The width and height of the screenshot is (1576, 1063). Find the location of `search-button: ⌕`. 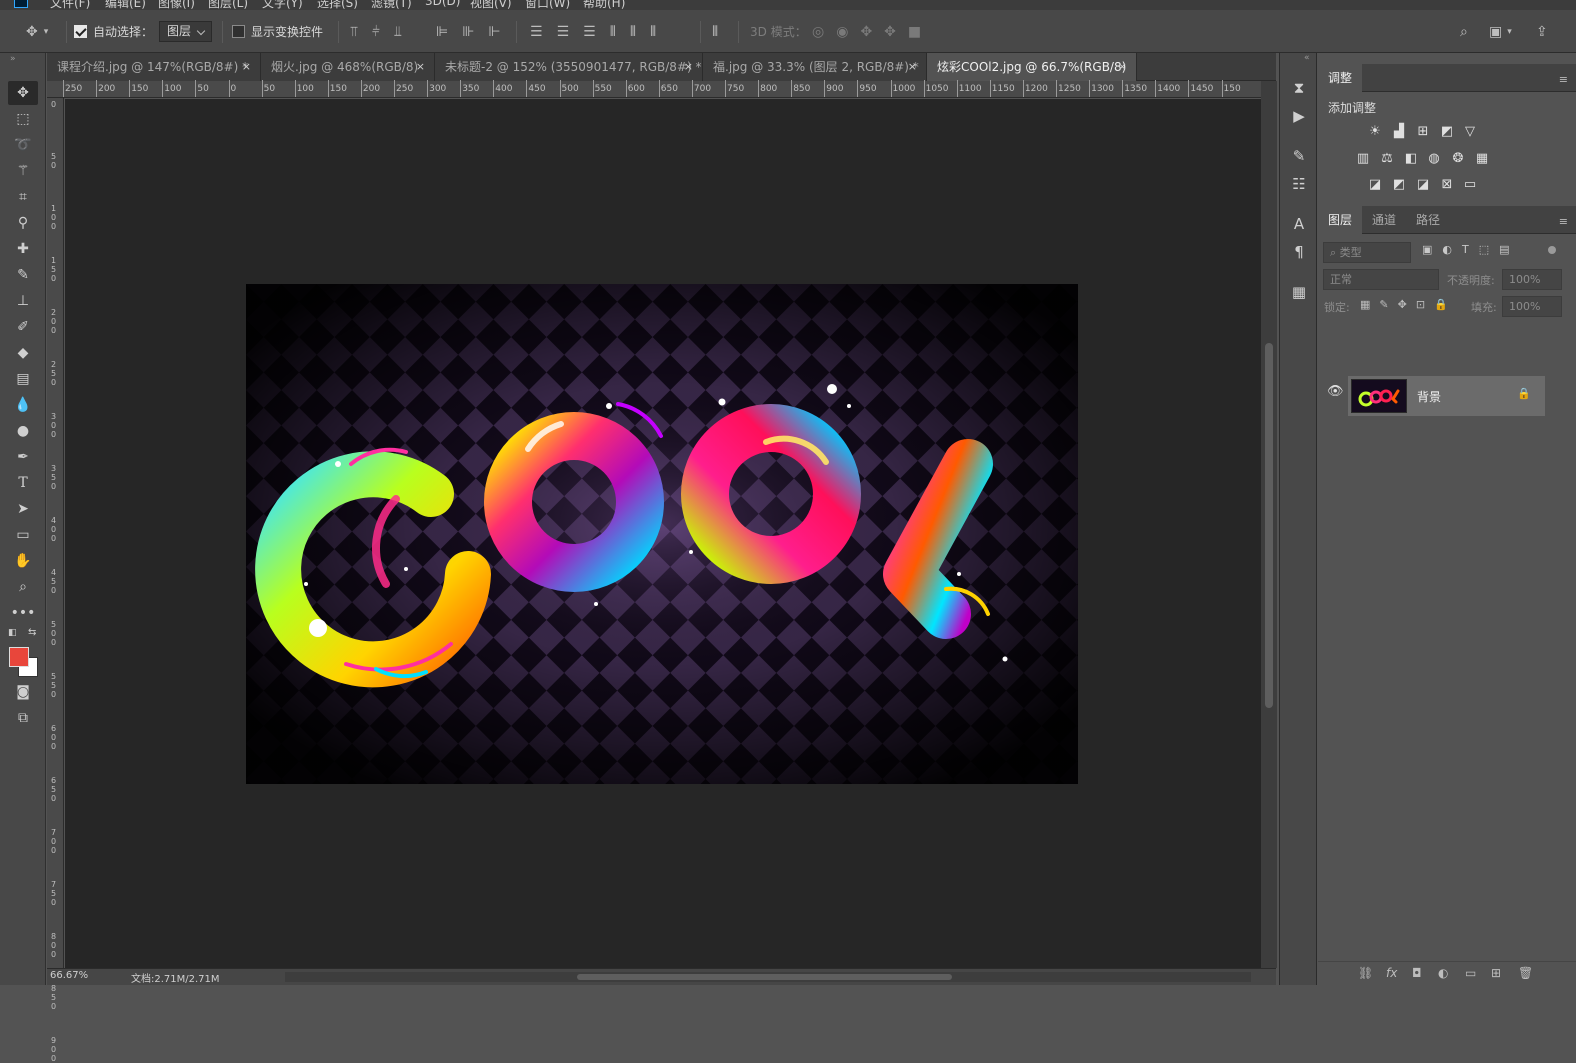

search-button: ⌕ is located at coordinates (1464, 31).